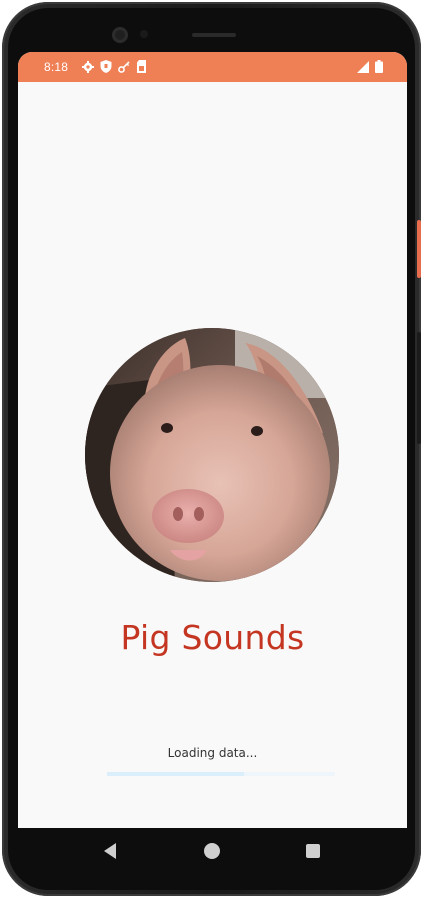 Image resolution: width=425 pixels, height=900 pixels. I want to click on status-time: 8:18, so click(56, 67).